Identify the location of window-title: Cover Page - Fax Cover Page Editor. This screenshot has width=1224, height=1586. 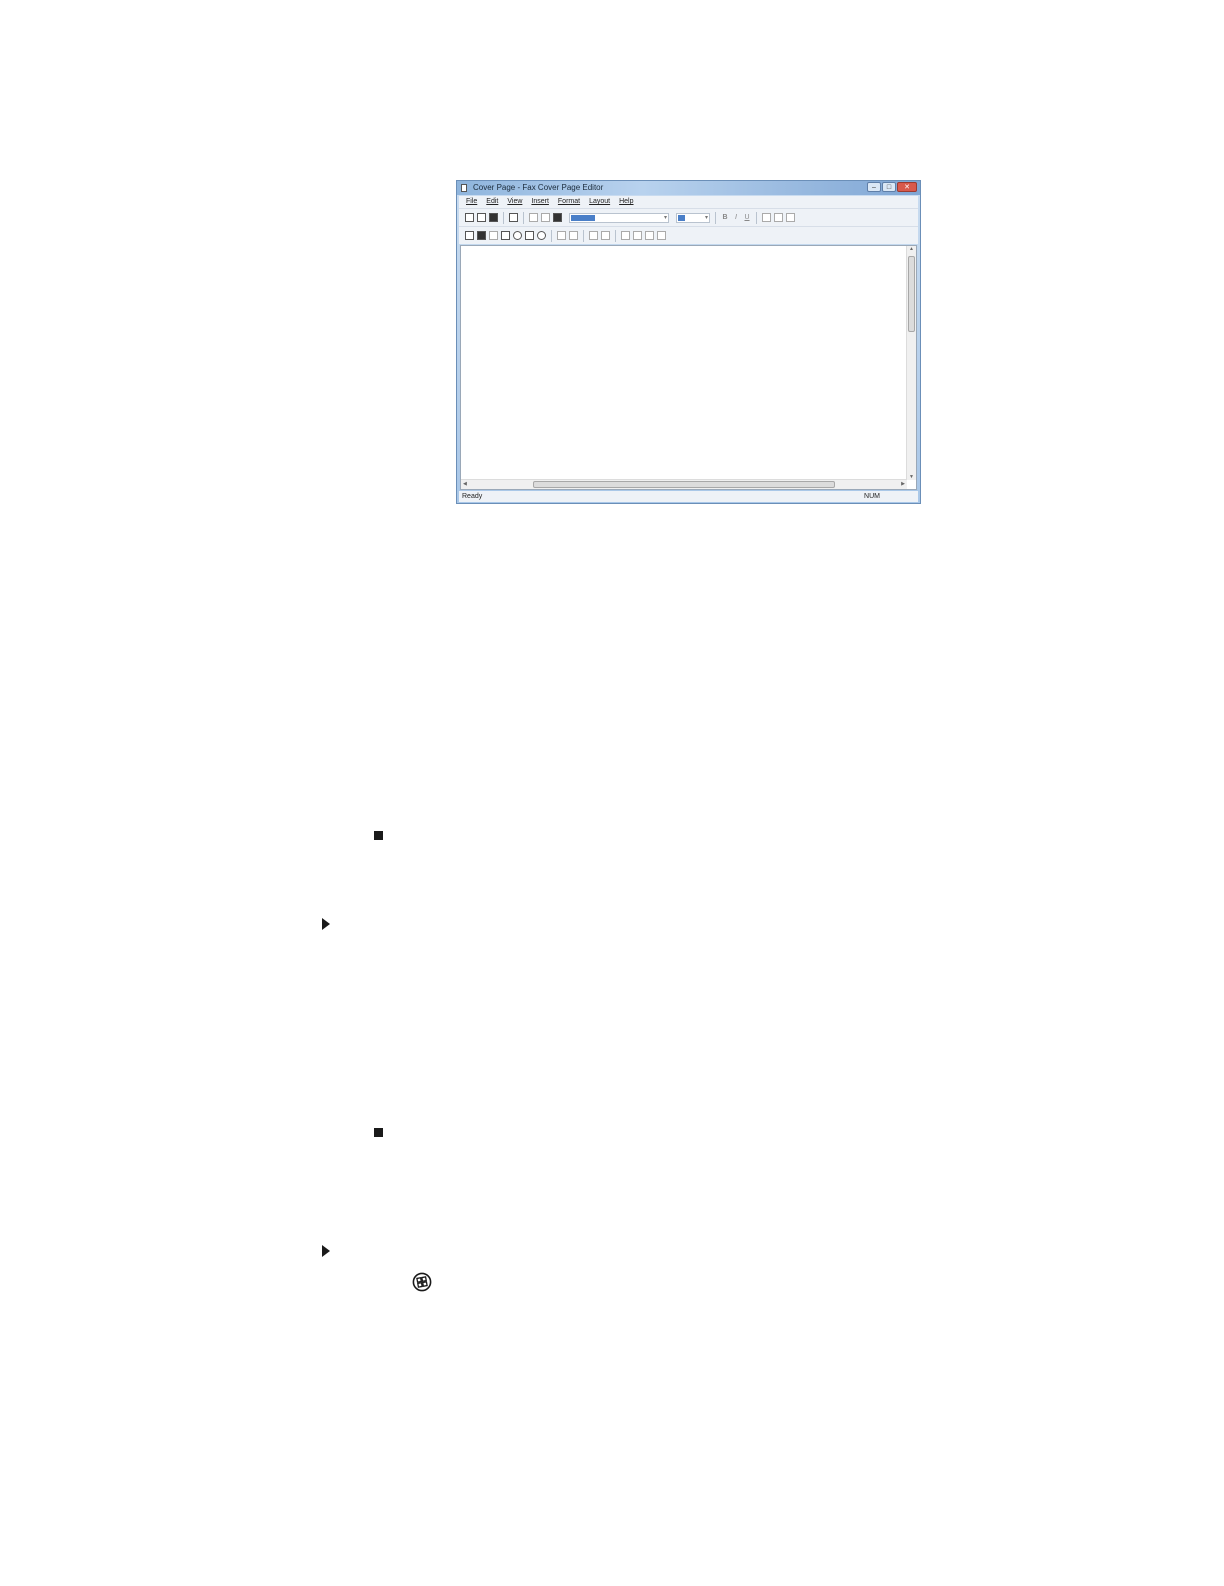
(538, 187).